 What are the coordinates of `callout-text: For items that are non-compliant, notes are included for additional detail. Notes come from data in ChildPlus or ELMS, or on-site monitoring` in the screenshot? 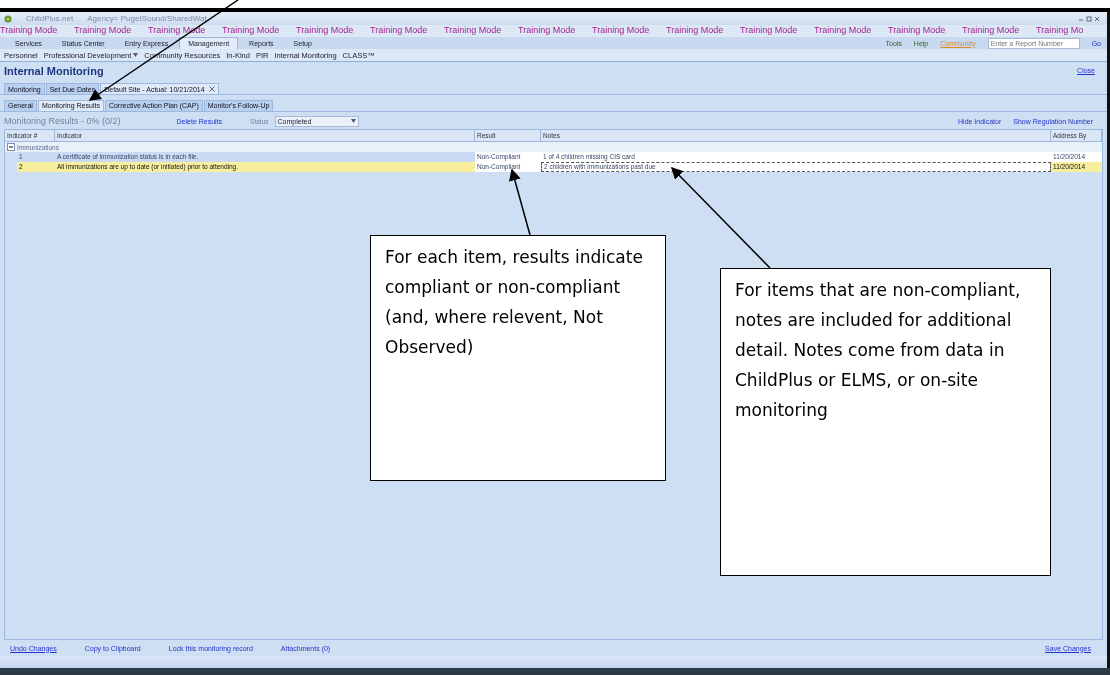 It's located at (885, 422).